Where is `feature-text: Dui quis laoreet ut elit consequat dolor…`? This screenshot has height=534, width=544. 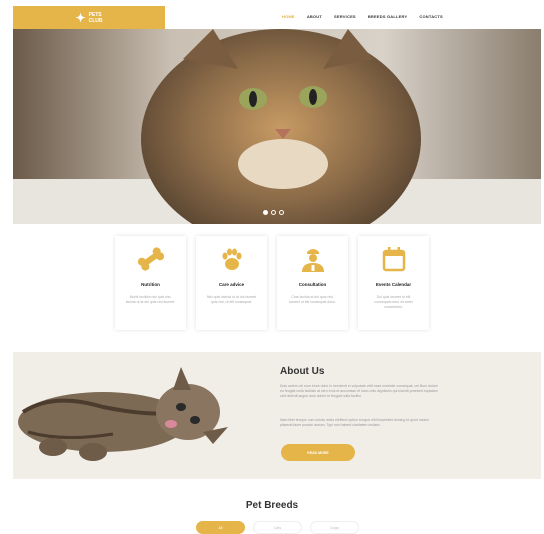
feature-text: Dui quis laoreet ut elit consequat dolor… is located at coordinates (393, 302).